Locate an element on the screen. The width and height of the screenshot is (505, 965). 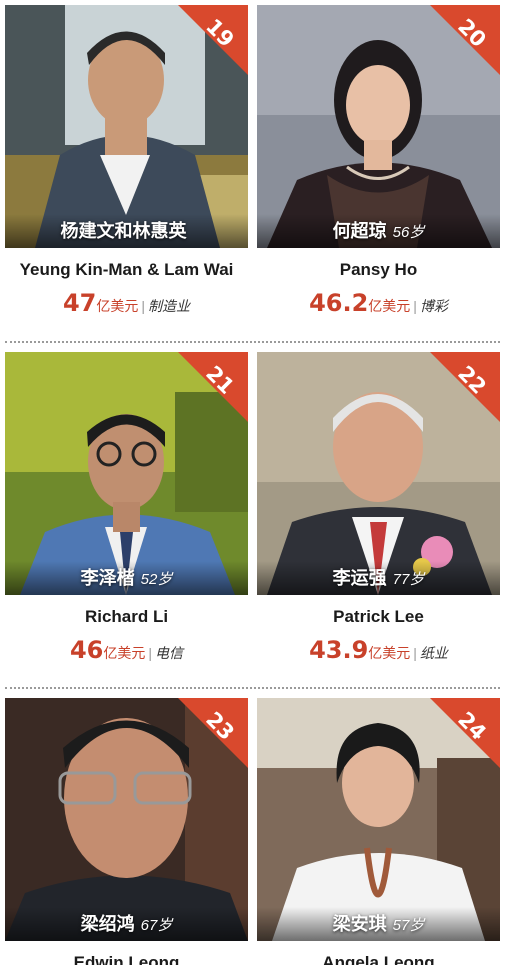
rank-badge: 20 is located at coordinates (465, 40).